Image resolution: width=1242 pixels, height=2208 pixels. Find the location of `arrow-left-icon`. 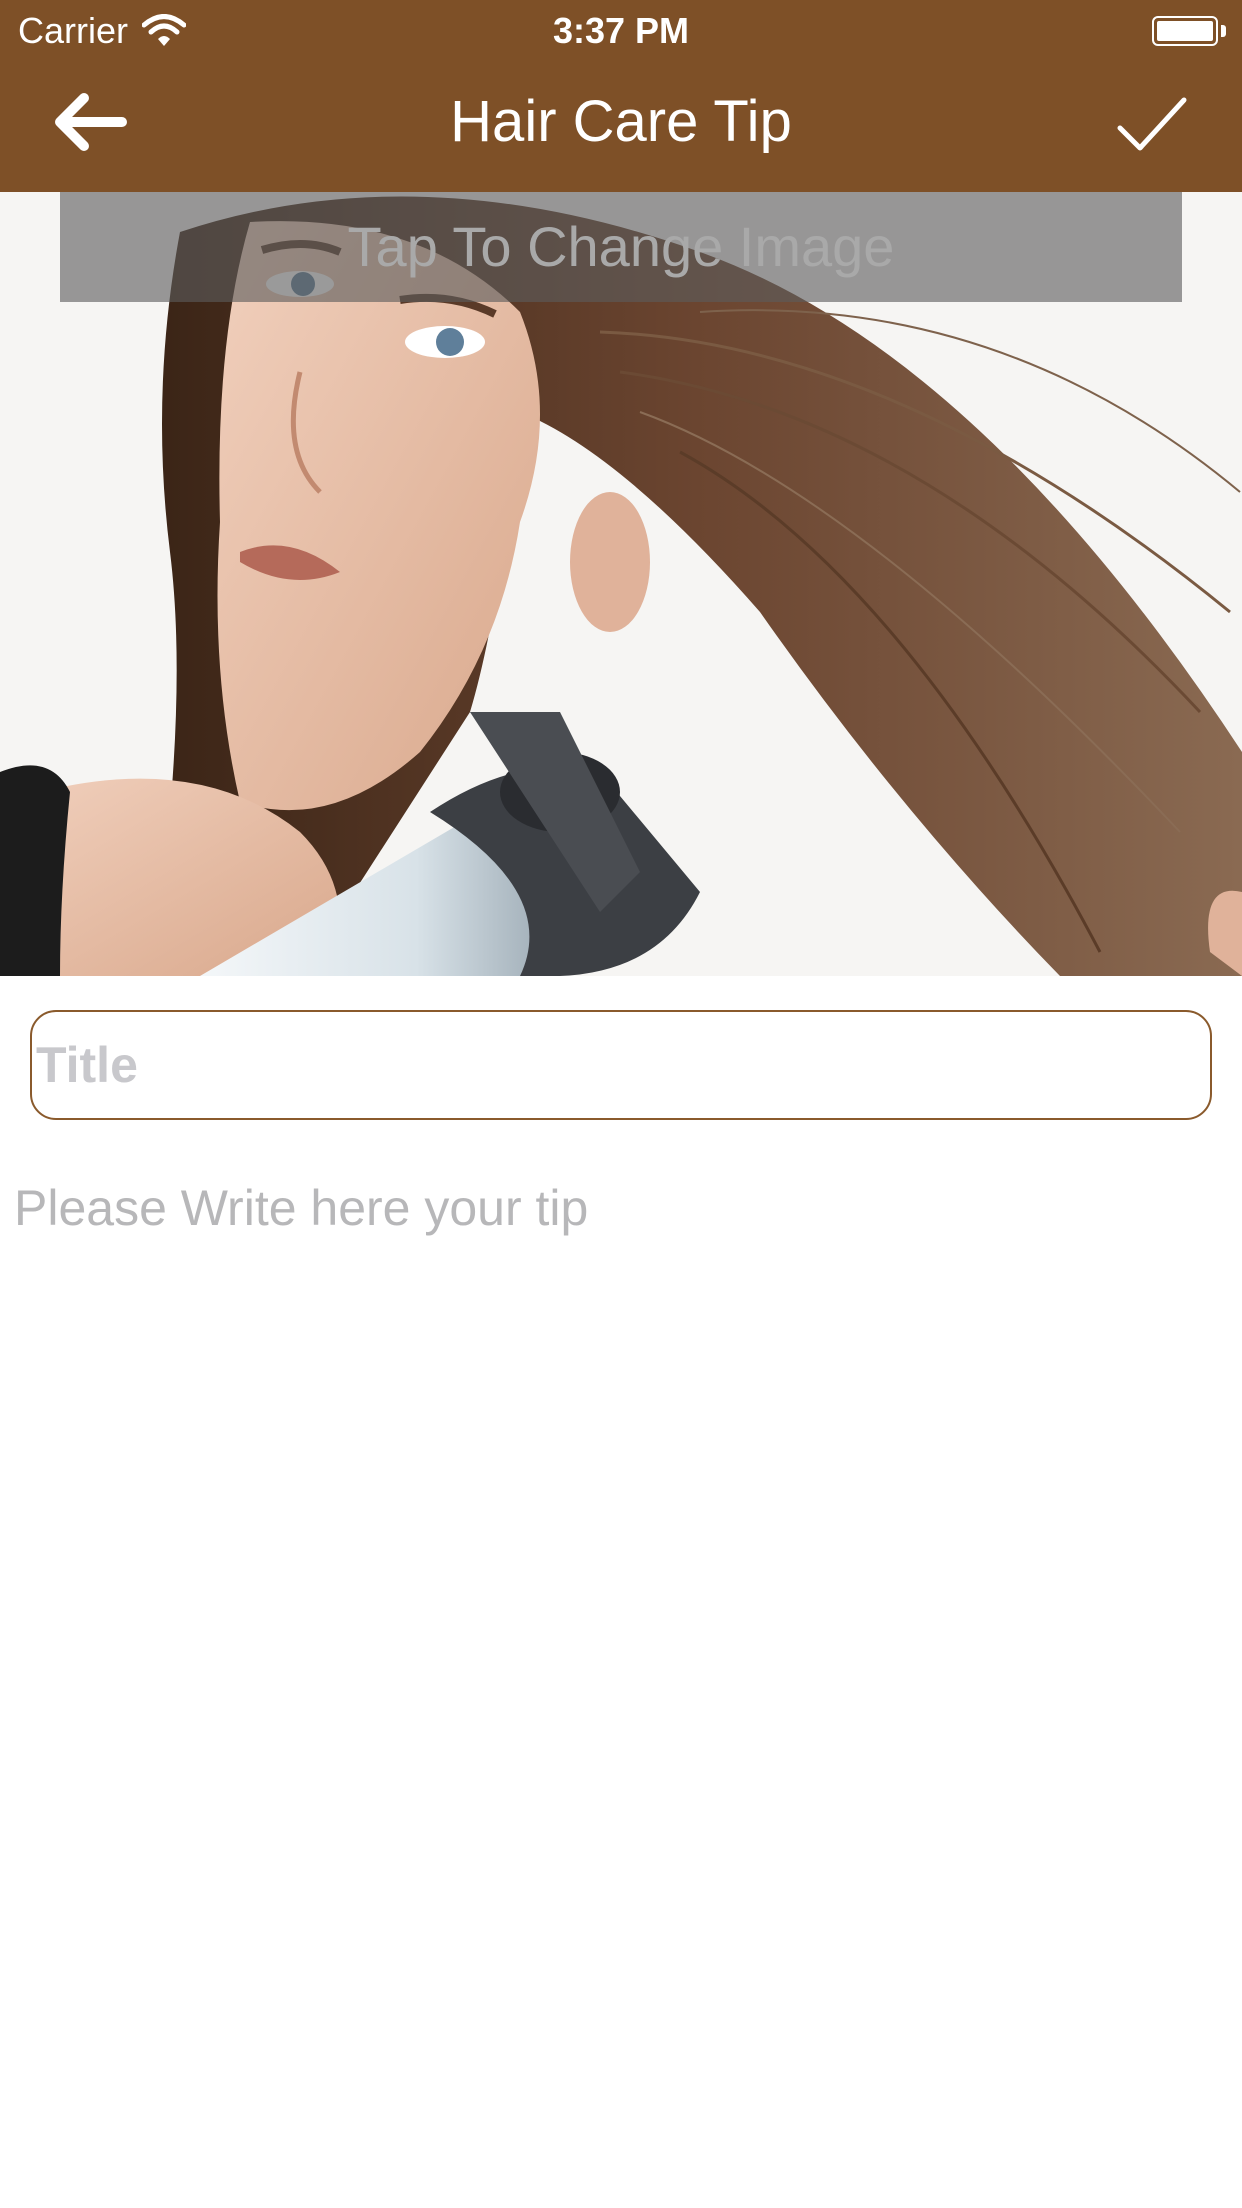

arrow-left-icon is located at coordinates (91, 122).